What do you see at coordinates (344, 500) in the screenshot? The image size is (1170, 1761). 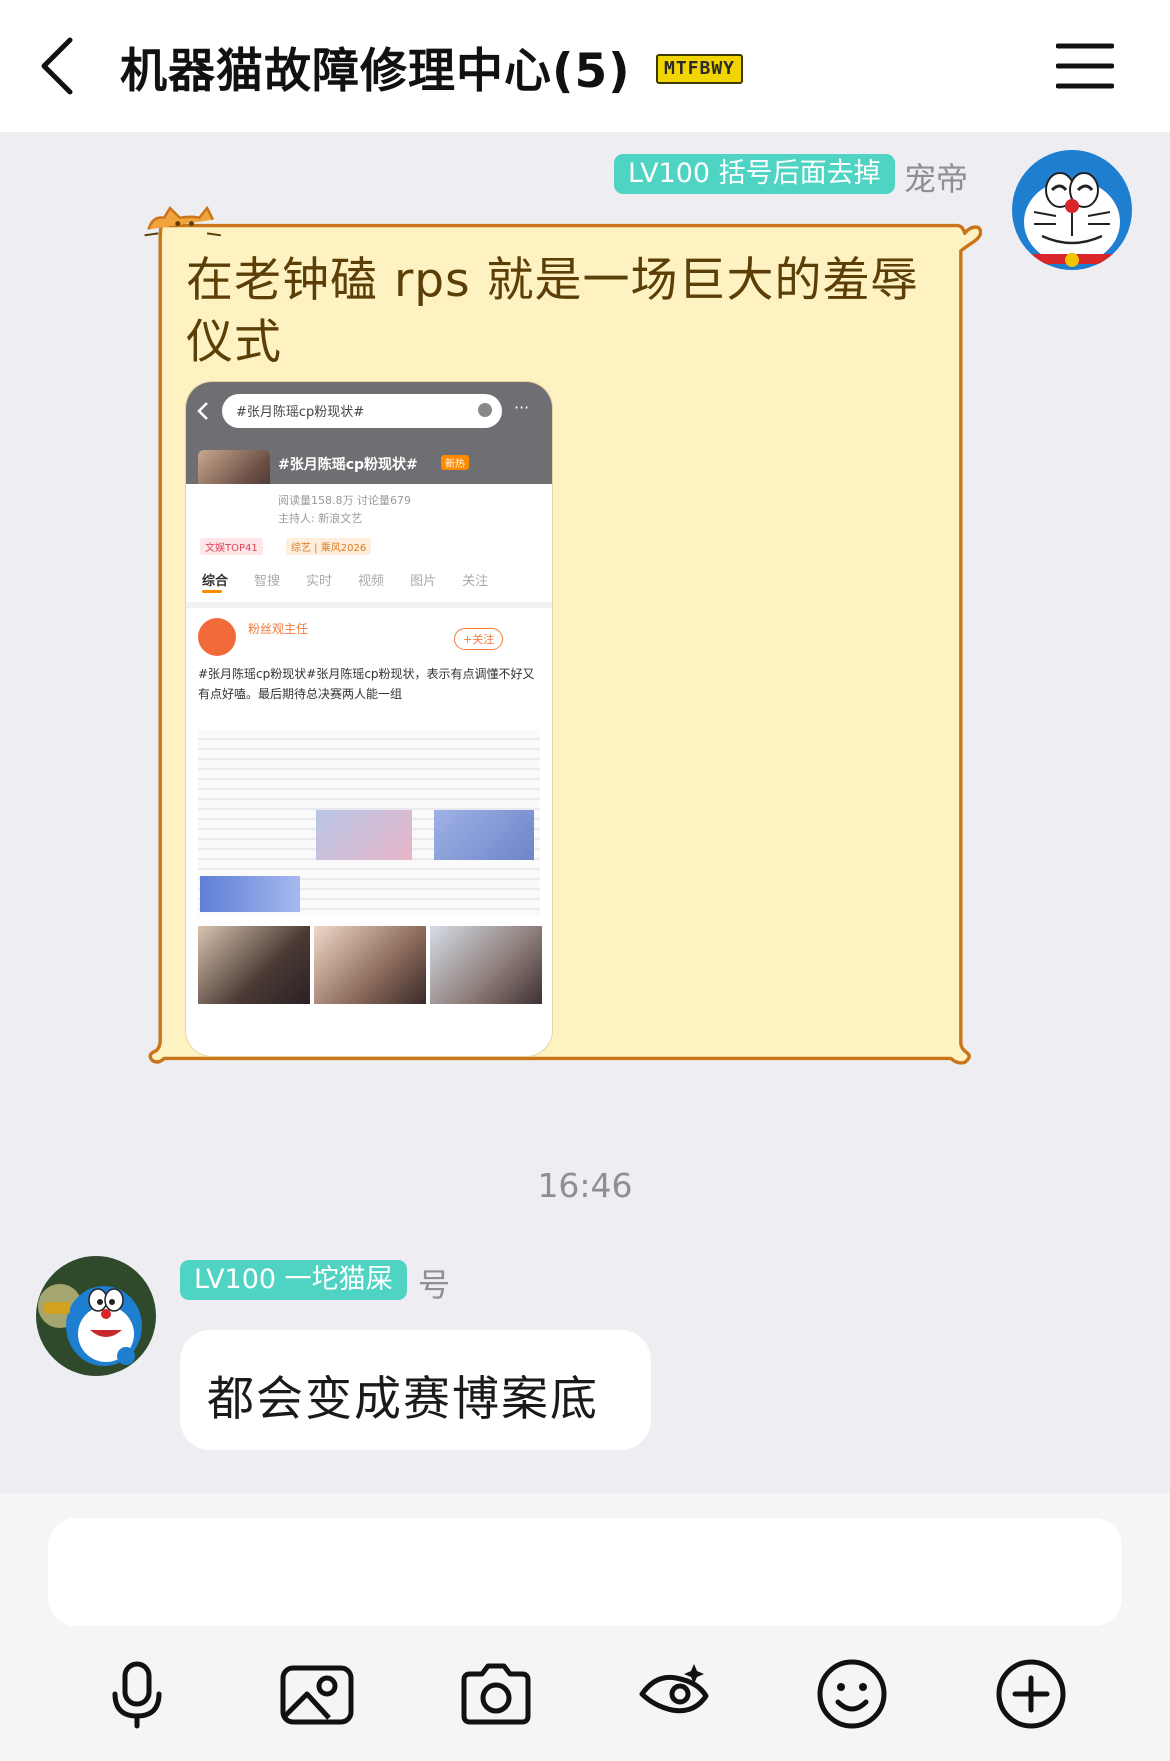 I see `topic-stats: 阅读量158.8万 讨论量679` at bounding box center [344, 500].